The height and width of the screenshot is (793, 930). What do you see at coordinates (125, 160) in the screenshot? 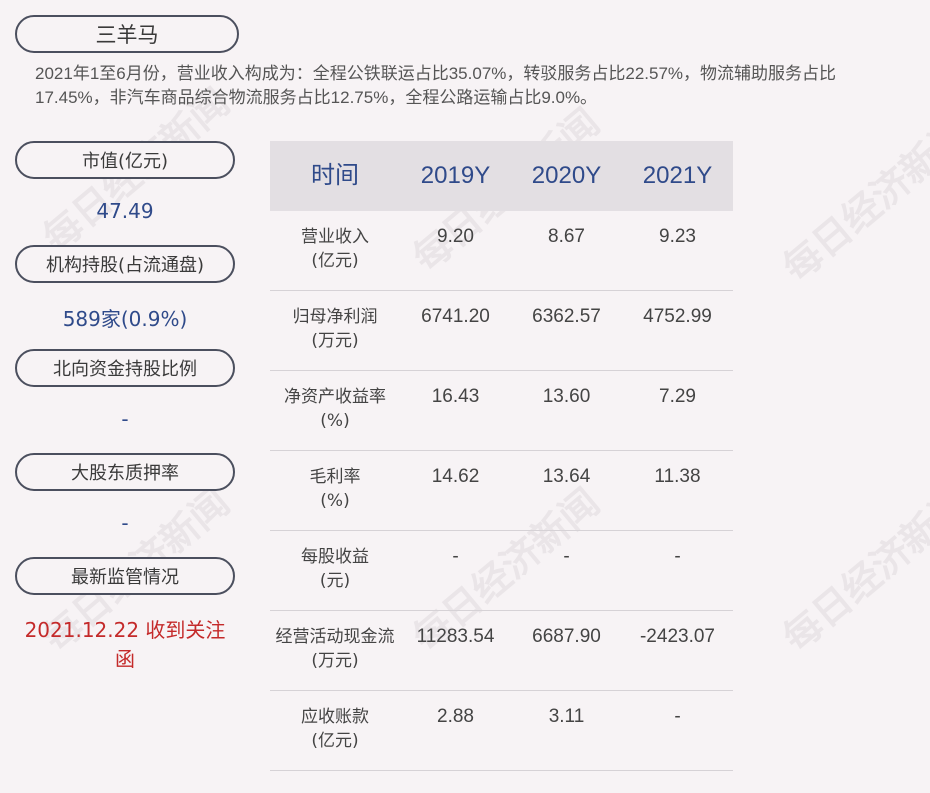
I see `market-cap-label: 市值(亿元)` at bounding box center [125, 160].